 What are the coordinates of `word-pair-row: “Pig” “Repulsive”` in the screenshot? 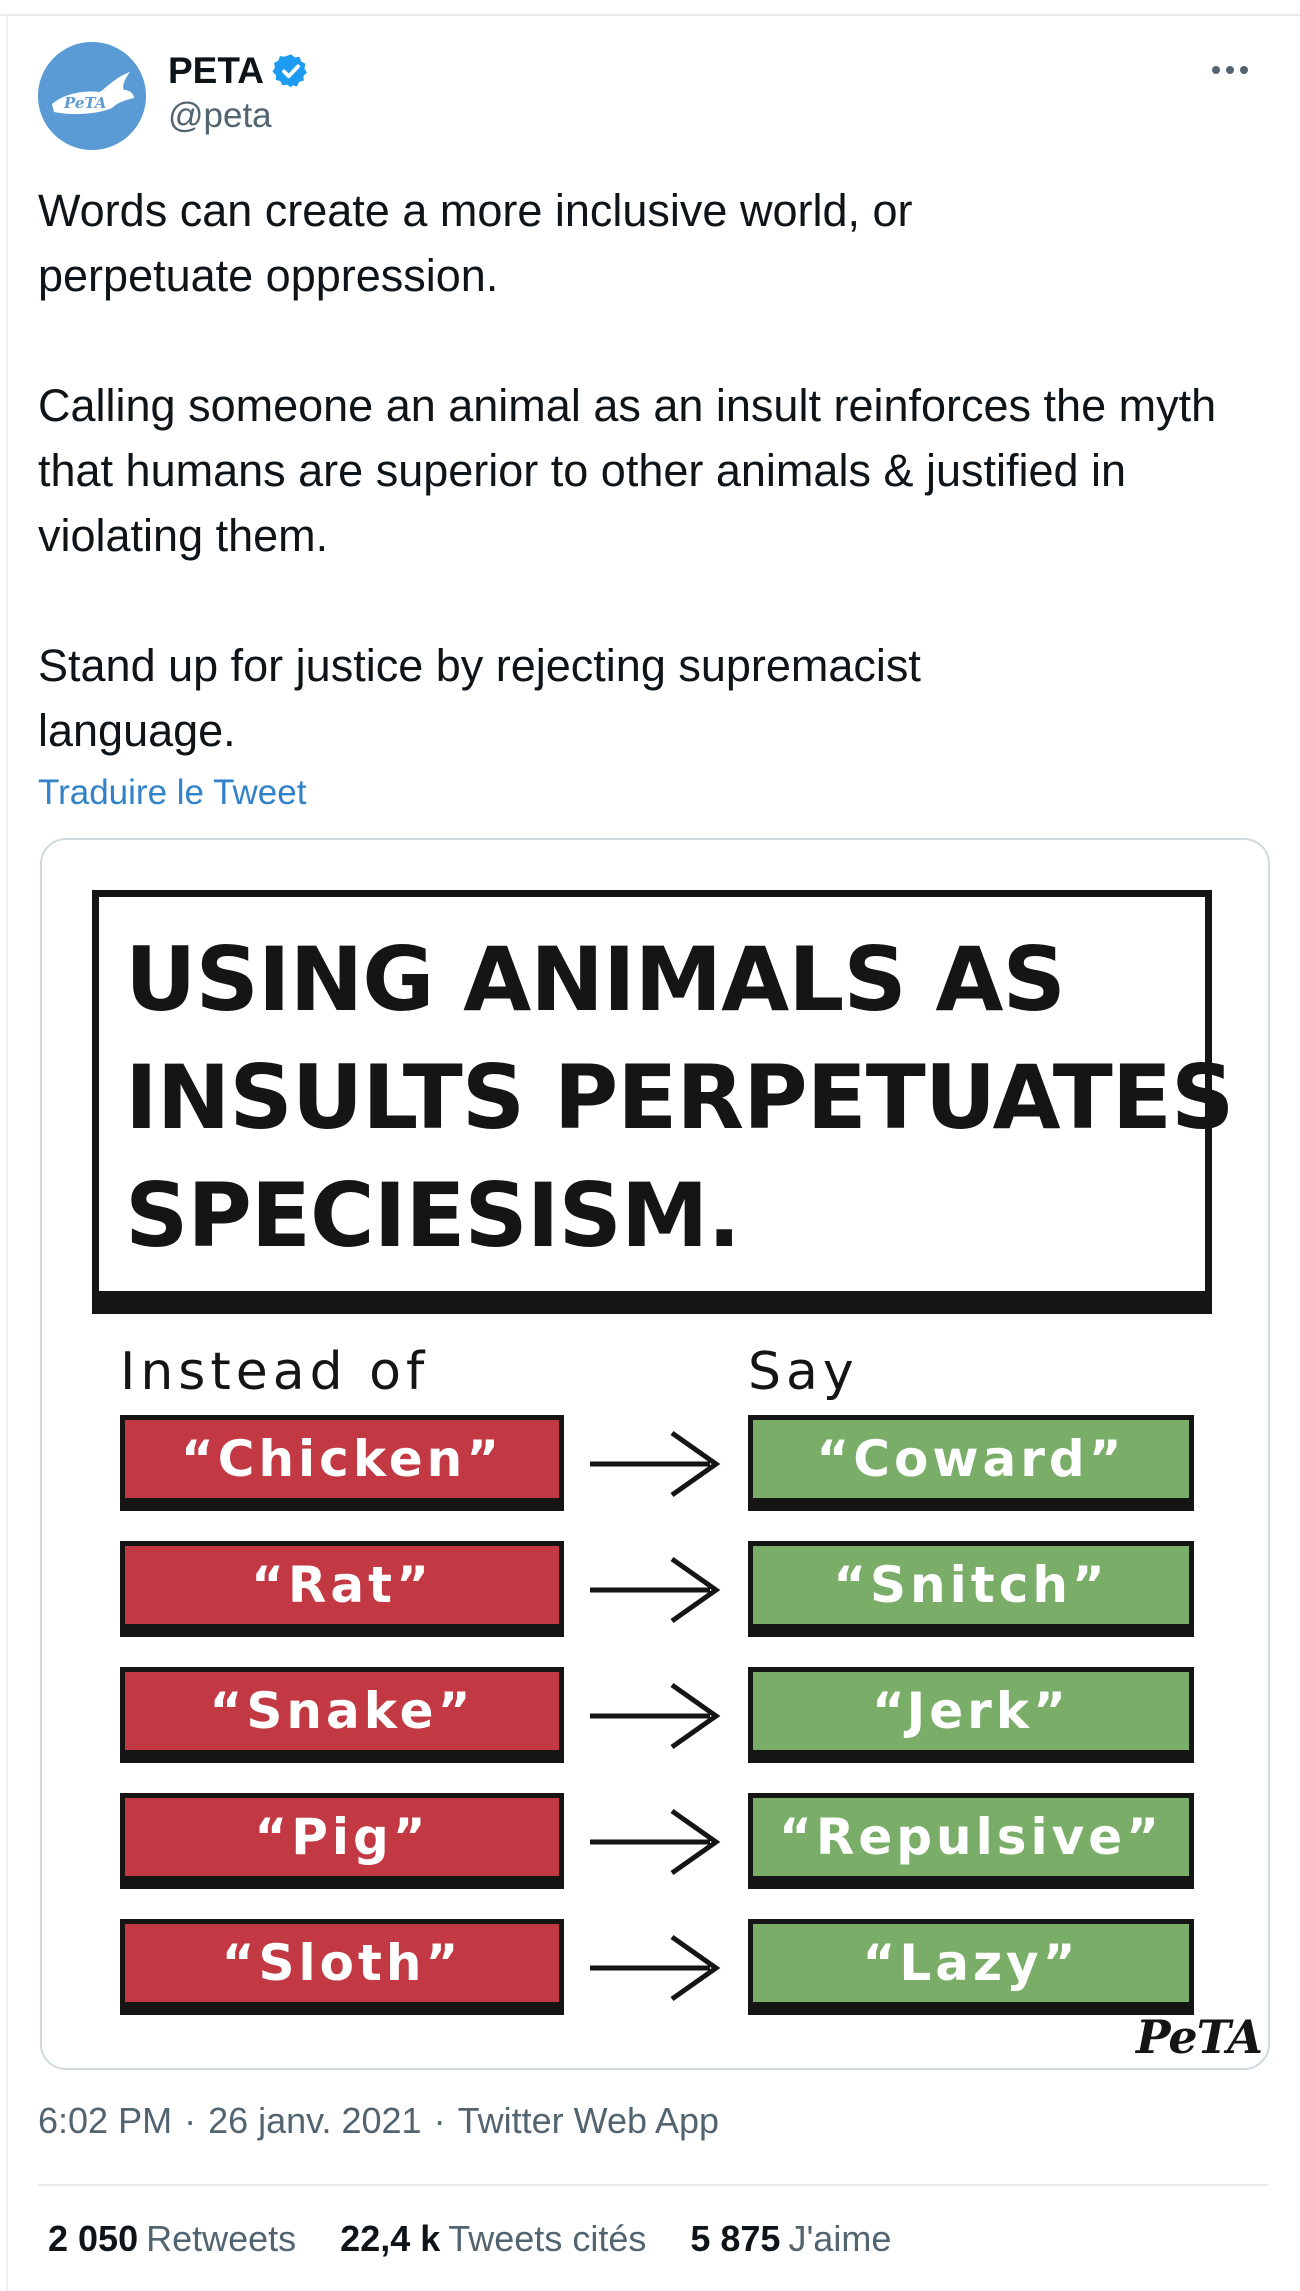 It's located at (655, 1841).